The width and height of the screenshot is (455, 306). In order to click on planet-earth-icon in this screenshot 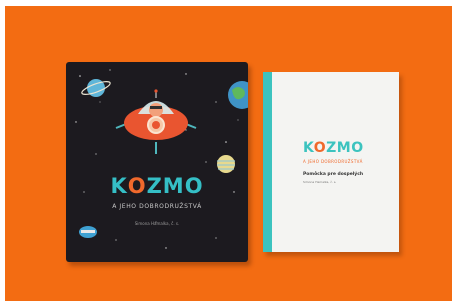, I will do `click(238, 95)`.